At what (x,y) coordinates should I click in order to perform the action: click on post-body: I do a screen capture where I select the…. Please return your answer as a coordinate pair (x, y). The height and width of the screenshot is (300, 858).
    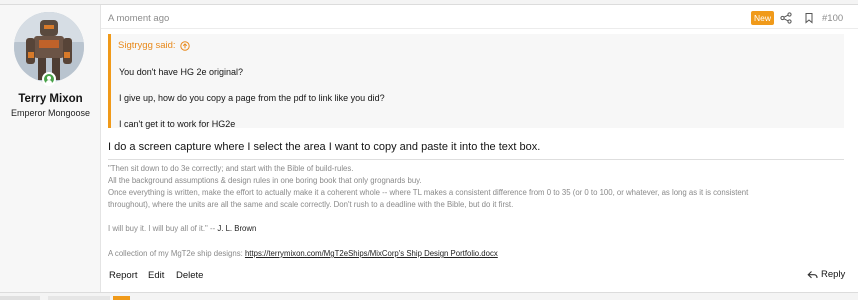
    Looking at the image, I should click on (324, 147).